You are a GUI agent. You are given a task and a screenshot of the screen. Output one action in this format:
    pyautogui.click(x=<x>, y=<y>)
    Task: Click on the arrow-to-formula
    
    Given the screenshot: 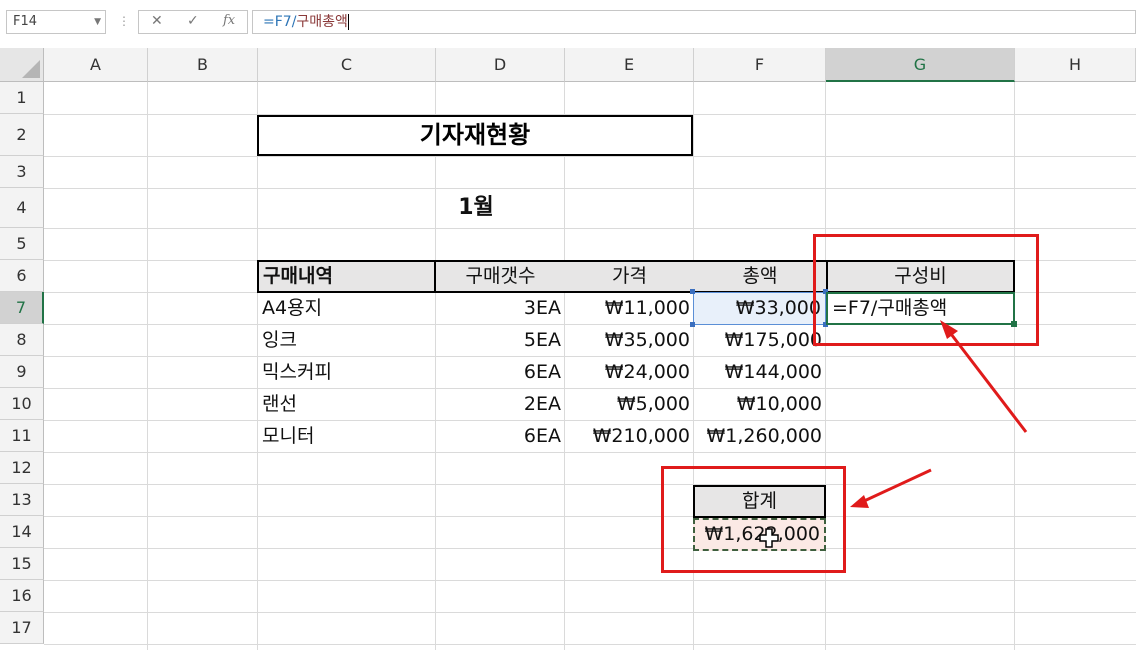 What is the action you would take?
    pyautogui.click(x=987, y=381)
    